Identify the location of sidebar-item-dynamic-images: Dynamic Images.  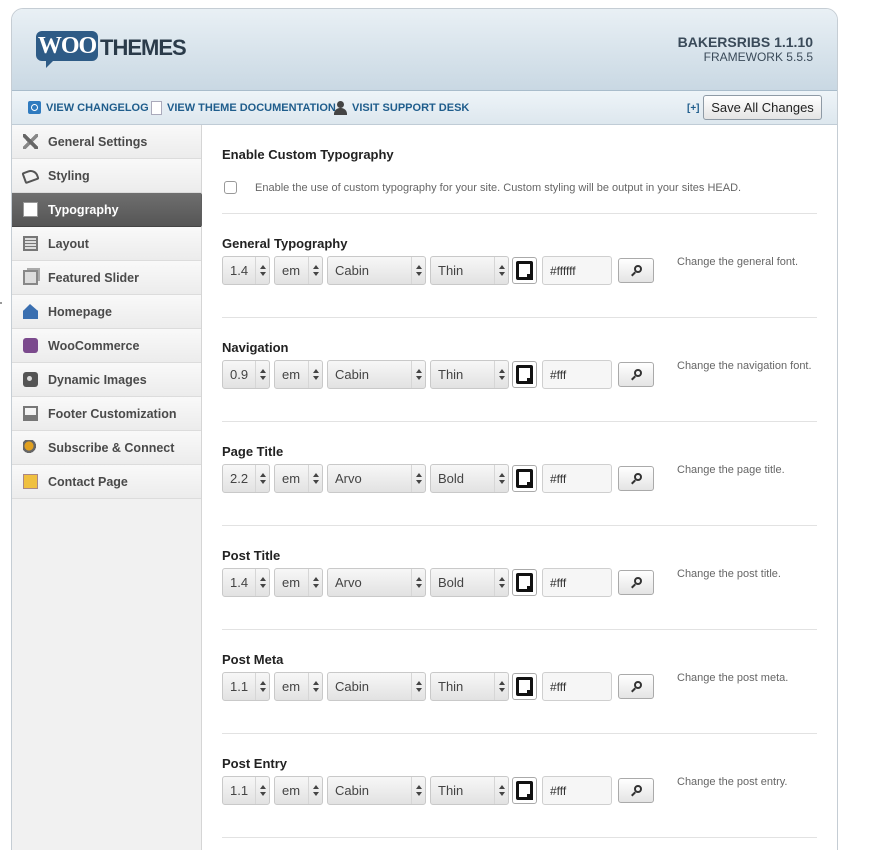
(106, 380).